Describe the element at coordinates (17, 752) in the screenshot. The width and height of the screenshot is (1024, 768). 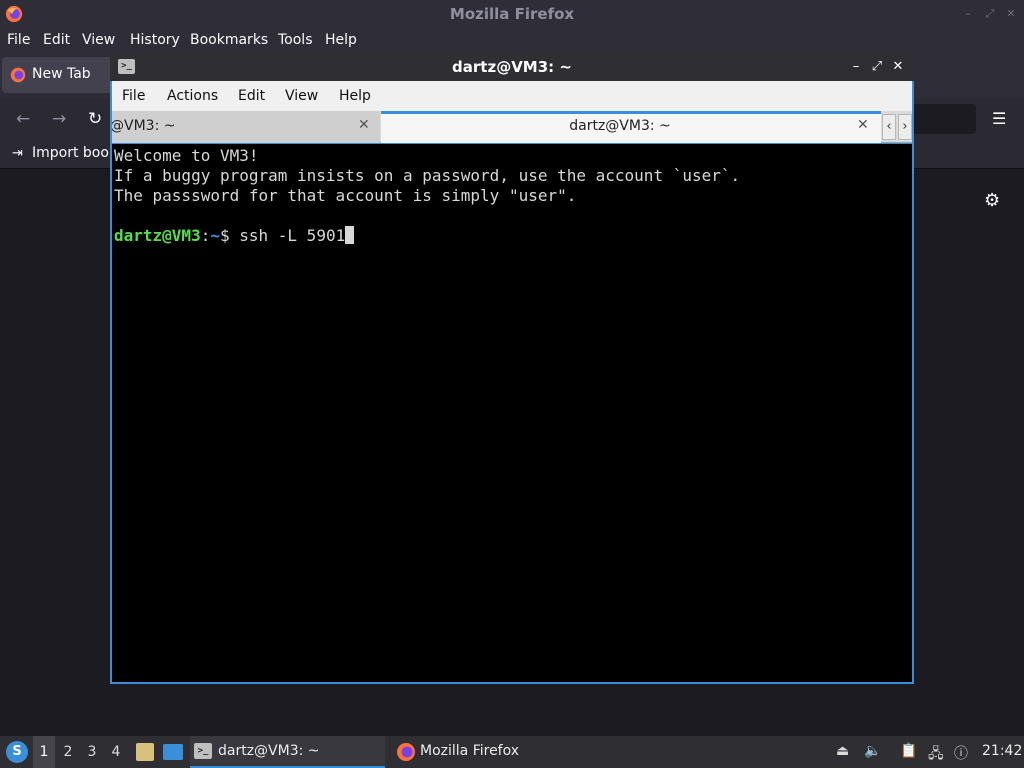
I see `start-menu-icon: S` at that location.